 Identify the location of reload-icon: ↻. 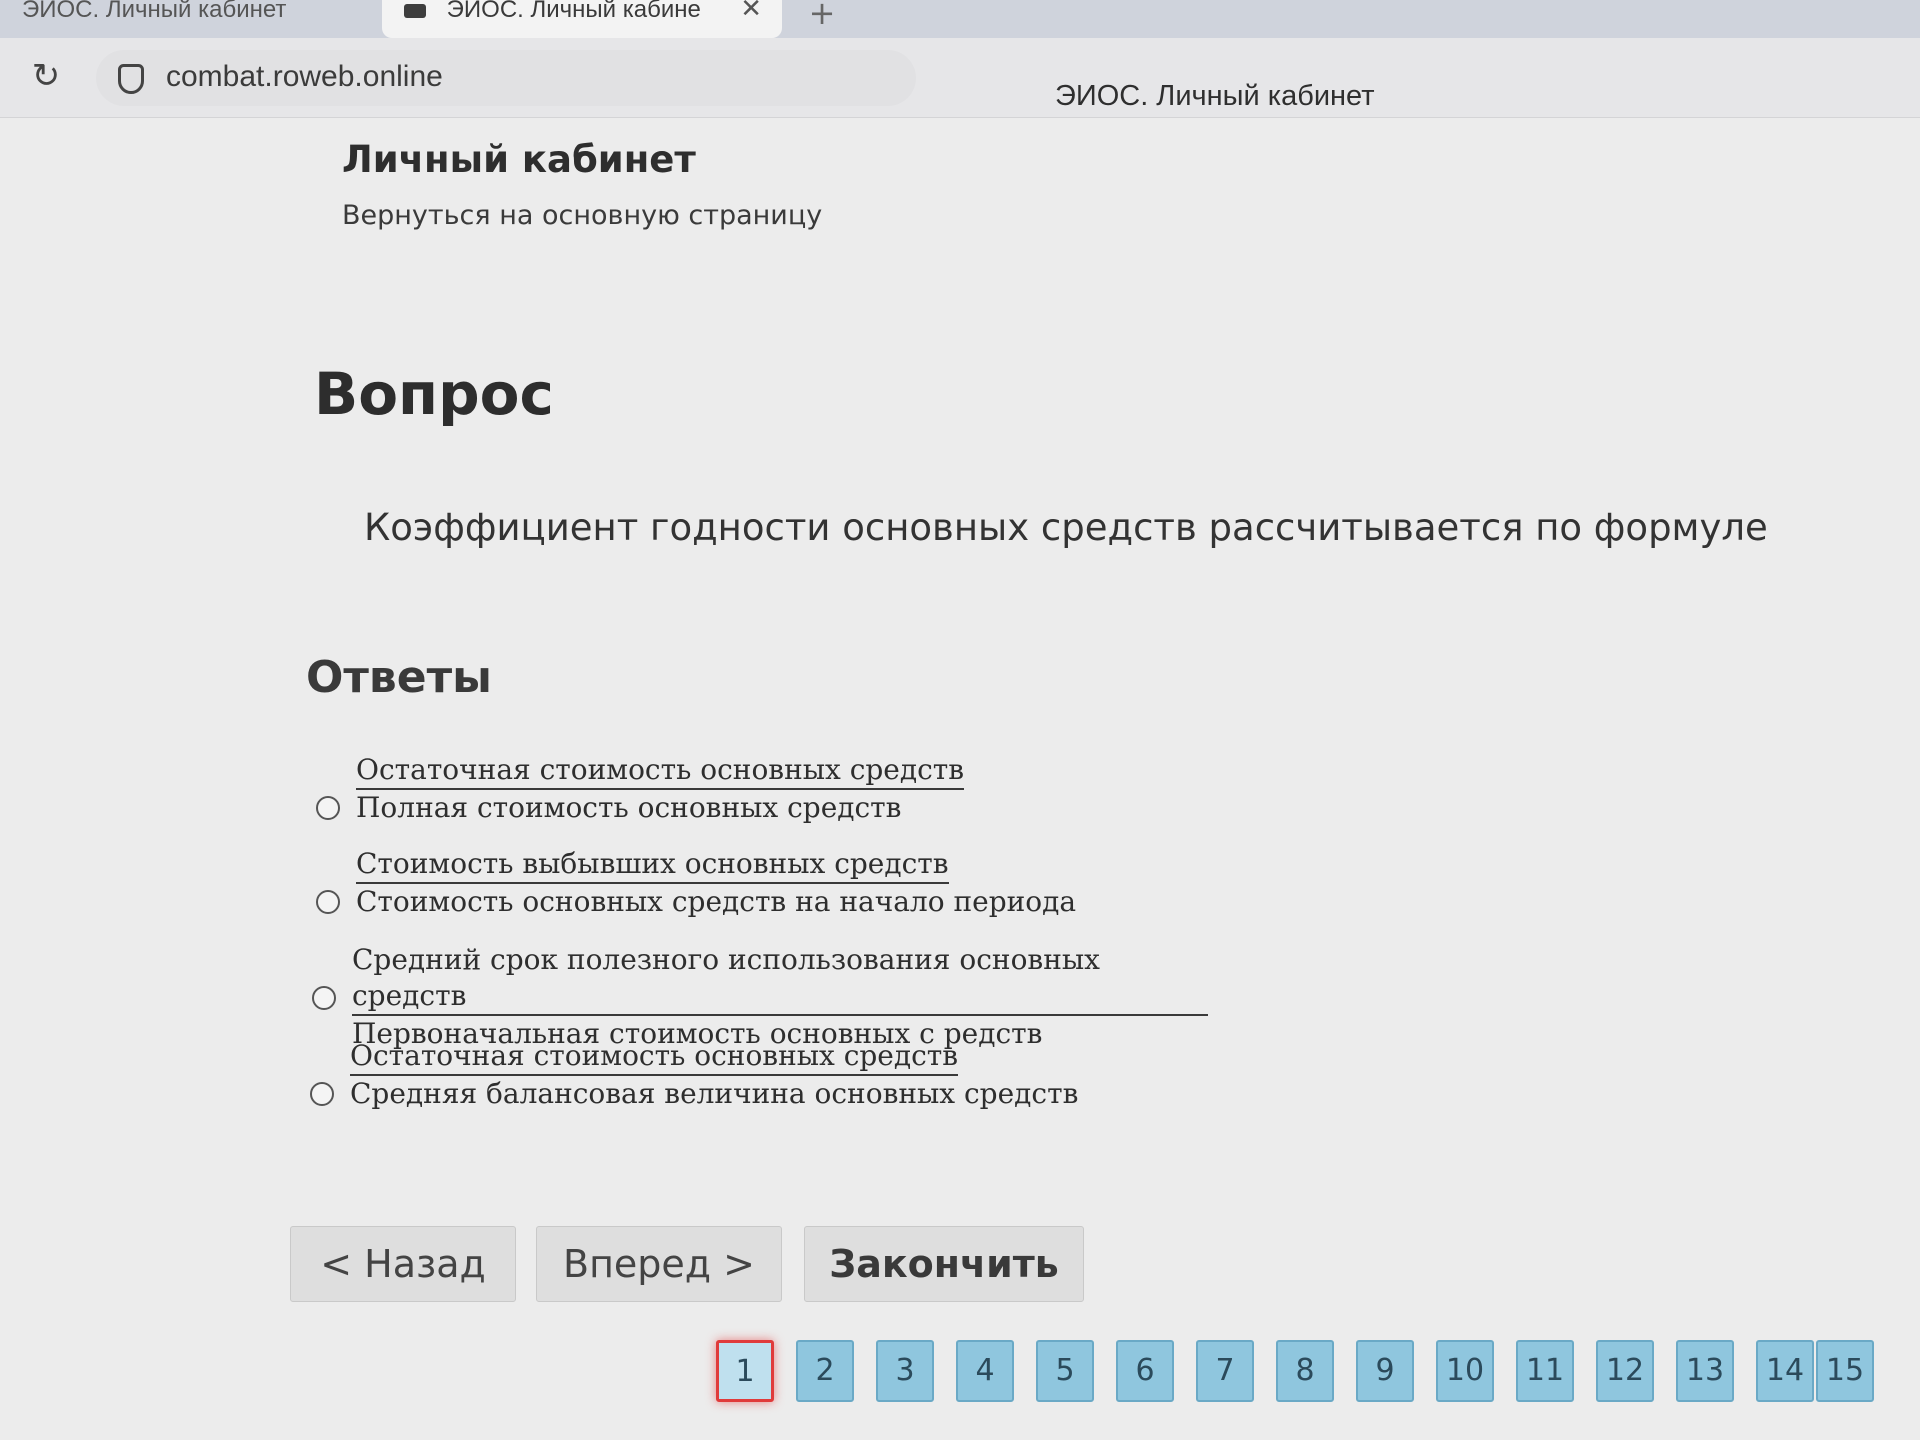
(46, 76).